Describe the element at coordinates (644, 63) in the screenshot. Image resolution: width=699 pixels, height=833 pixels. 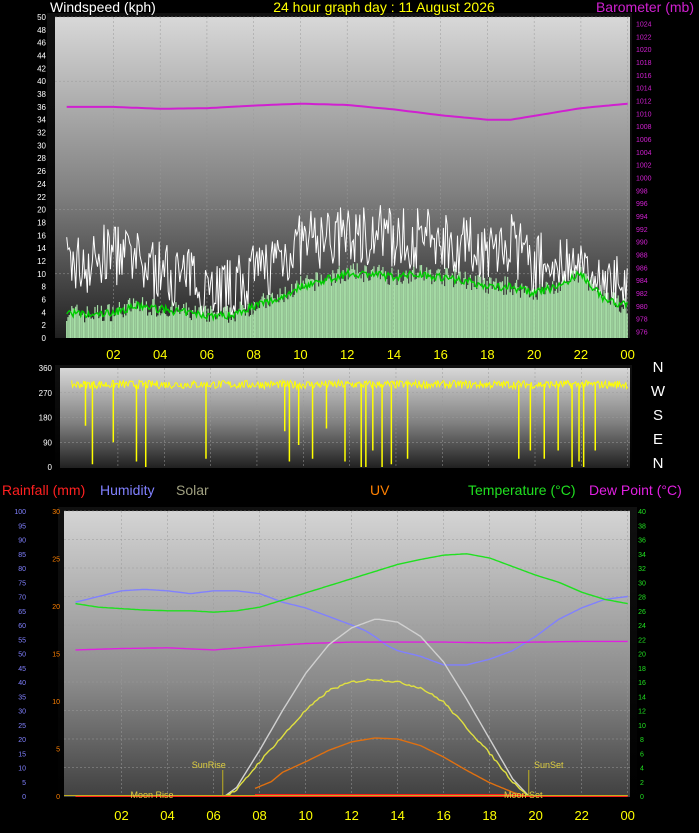
I see `barometer-tick-label: 1018` at that location.